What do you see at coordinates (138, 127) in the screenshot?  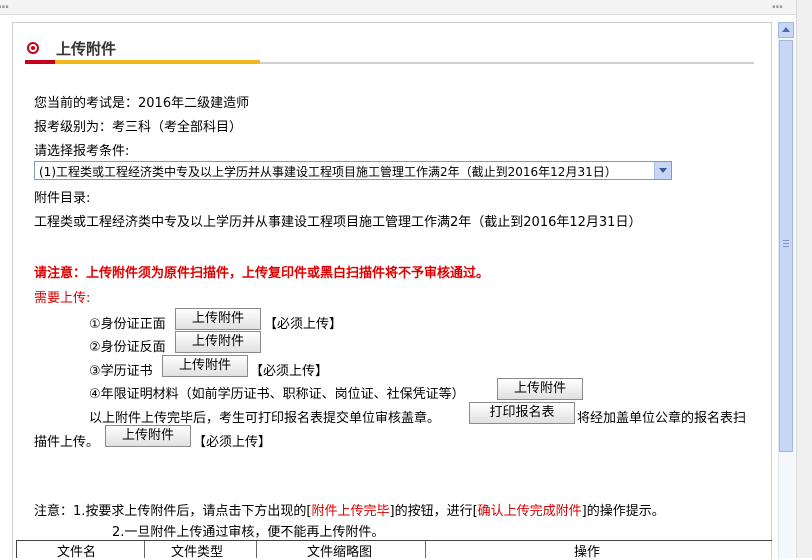 I see `level-info: 报考级别为：考三科（考全部科目）` at bounding box center [138, 127].